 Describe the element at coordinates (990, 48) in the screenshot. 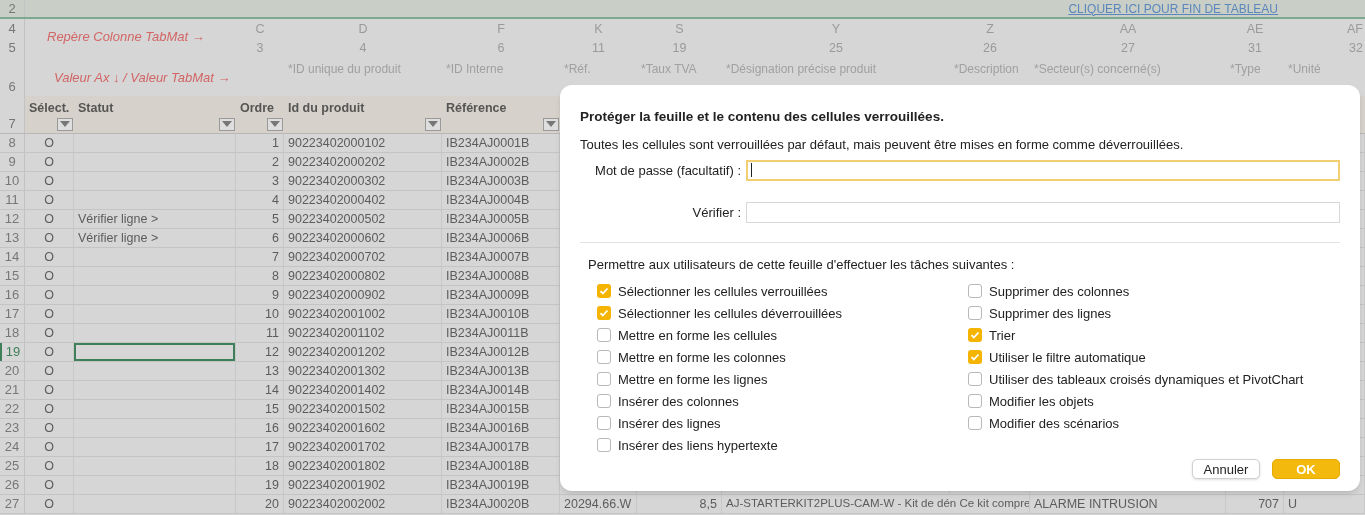

I see `column-number: 26` at that location.